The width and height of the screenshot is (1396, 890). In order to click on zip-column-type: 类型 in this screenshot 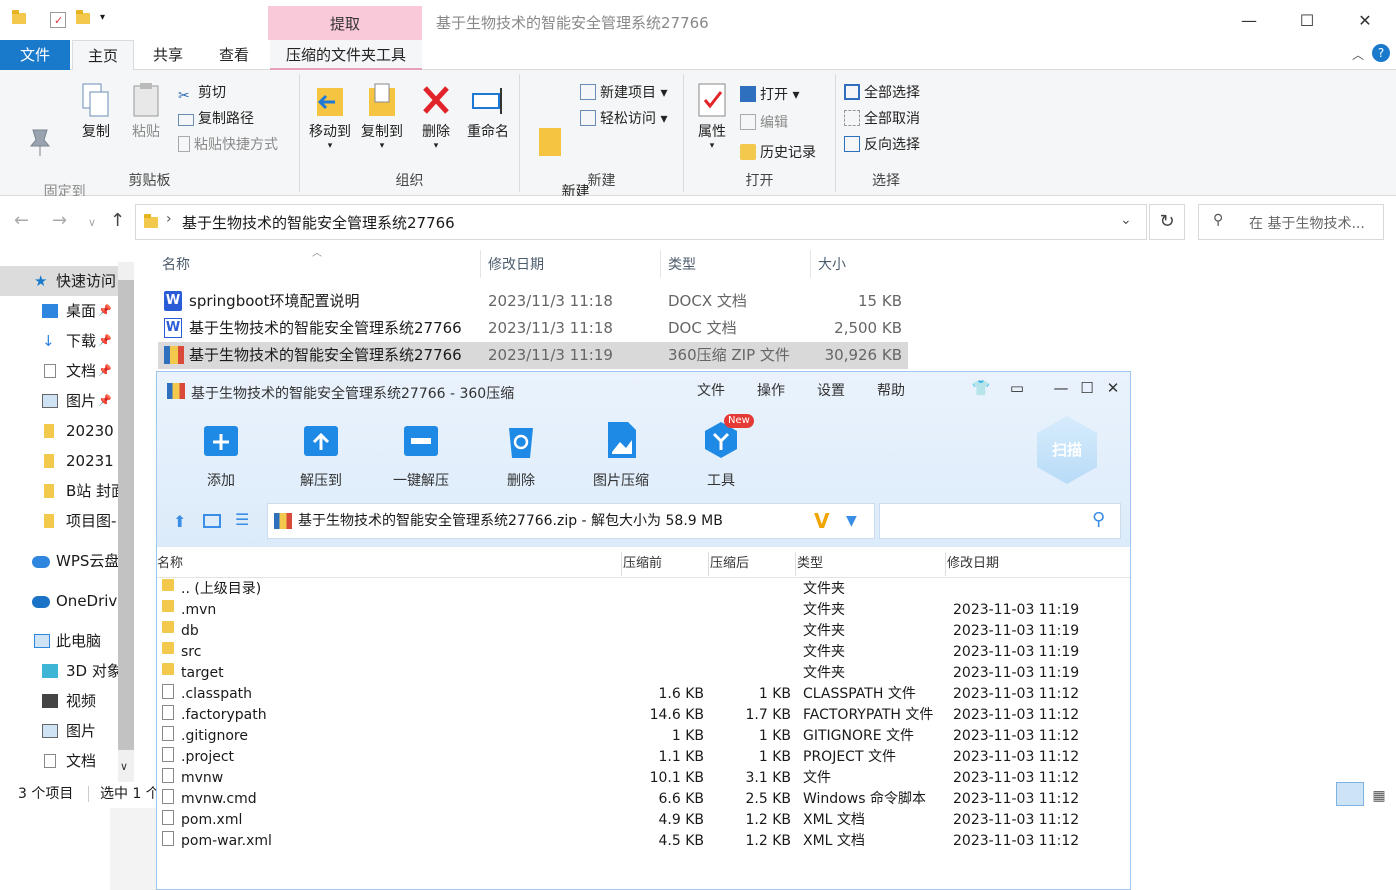, I will do `click(810, 564)`.